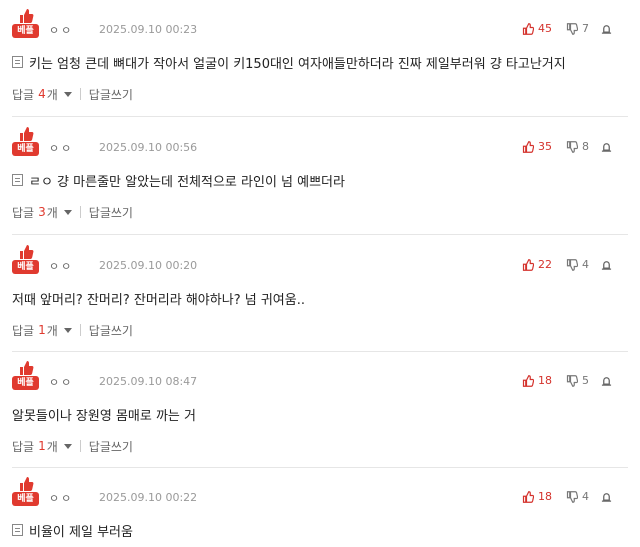  I want to click on dislike-count: 8, so click(585, 146).